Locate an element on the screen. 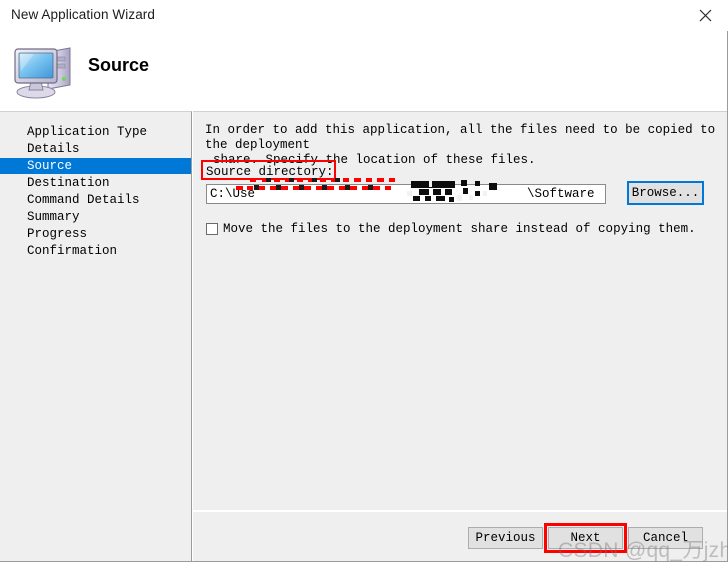 Image resolution: width=728 pixels, height=564 pixels. sidebar-item-application-type: Application Type is located at coordinates (95, 132).